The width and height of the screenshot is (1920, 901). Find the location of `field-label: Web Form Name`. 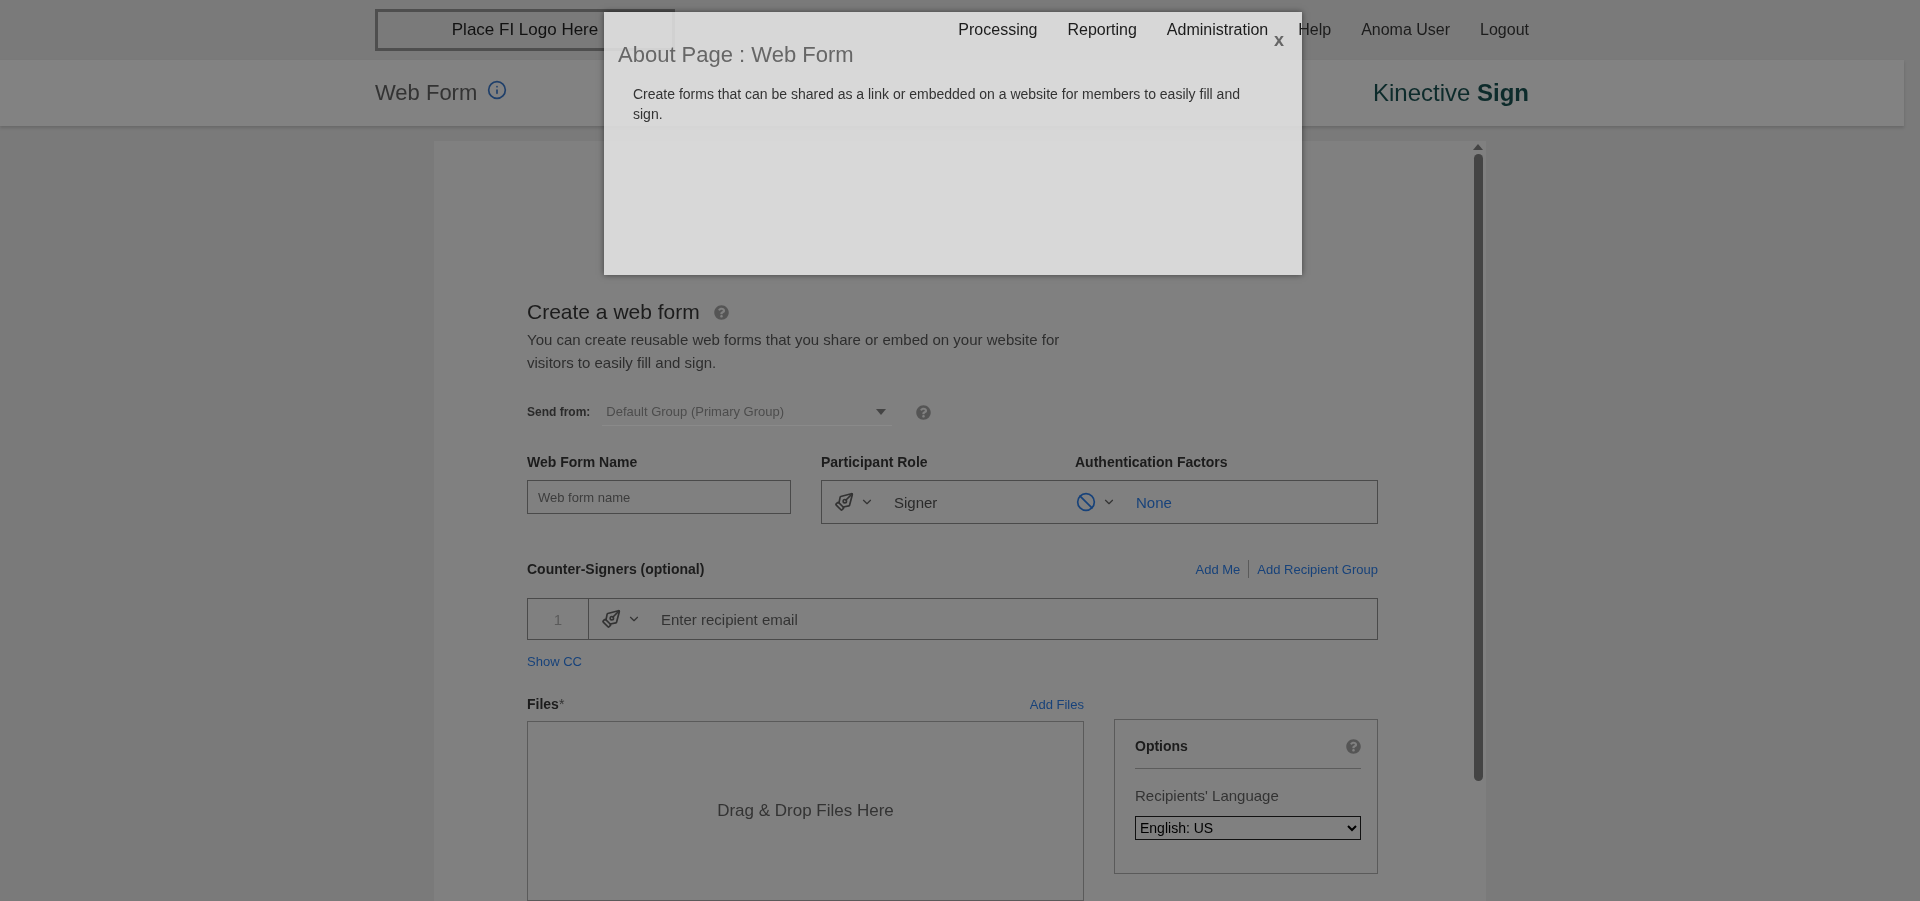

field-label: Web Form Name is located at coordinates (583, 462).